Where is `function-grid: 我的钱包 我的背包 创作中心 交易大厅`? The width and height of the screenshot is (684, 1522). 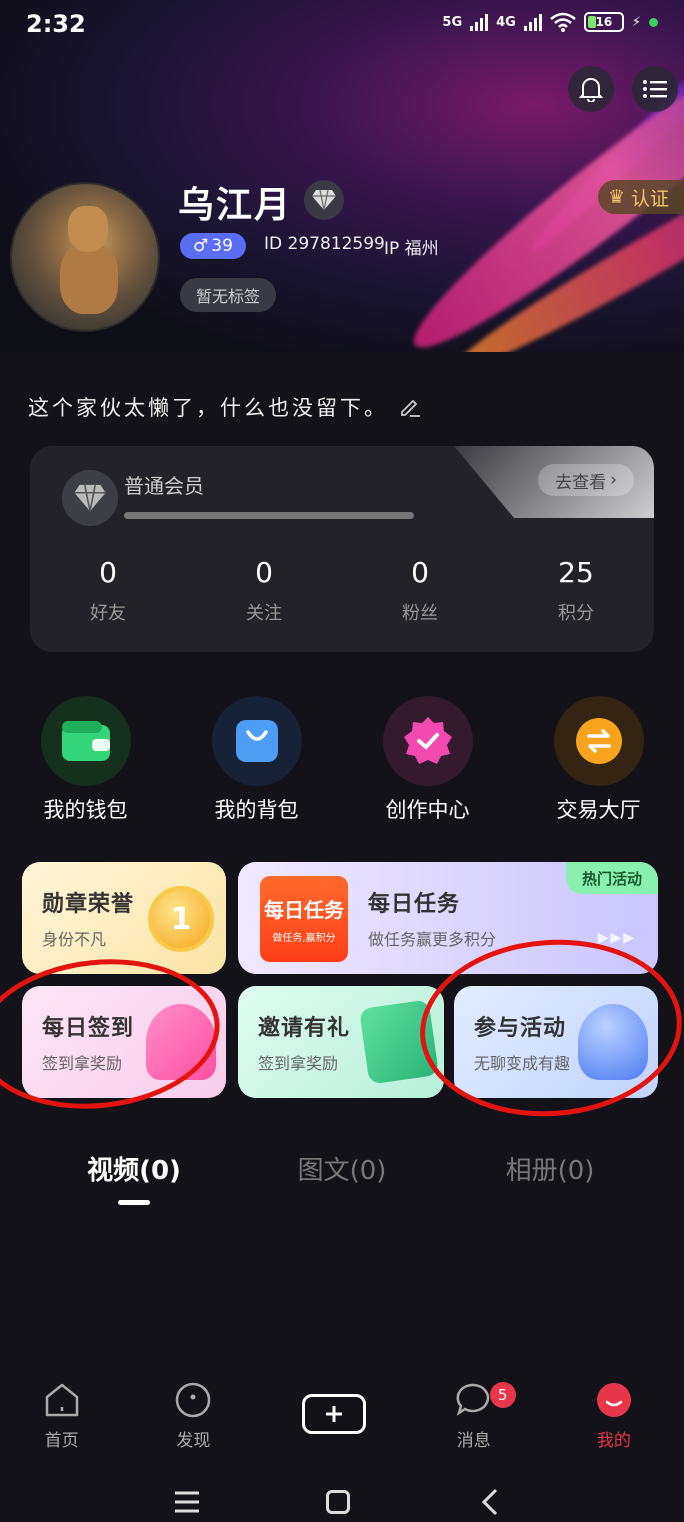 function-grid: 我的钱包 我的背包 创作中心 交易大厅 is located at coordinates (342, 760).